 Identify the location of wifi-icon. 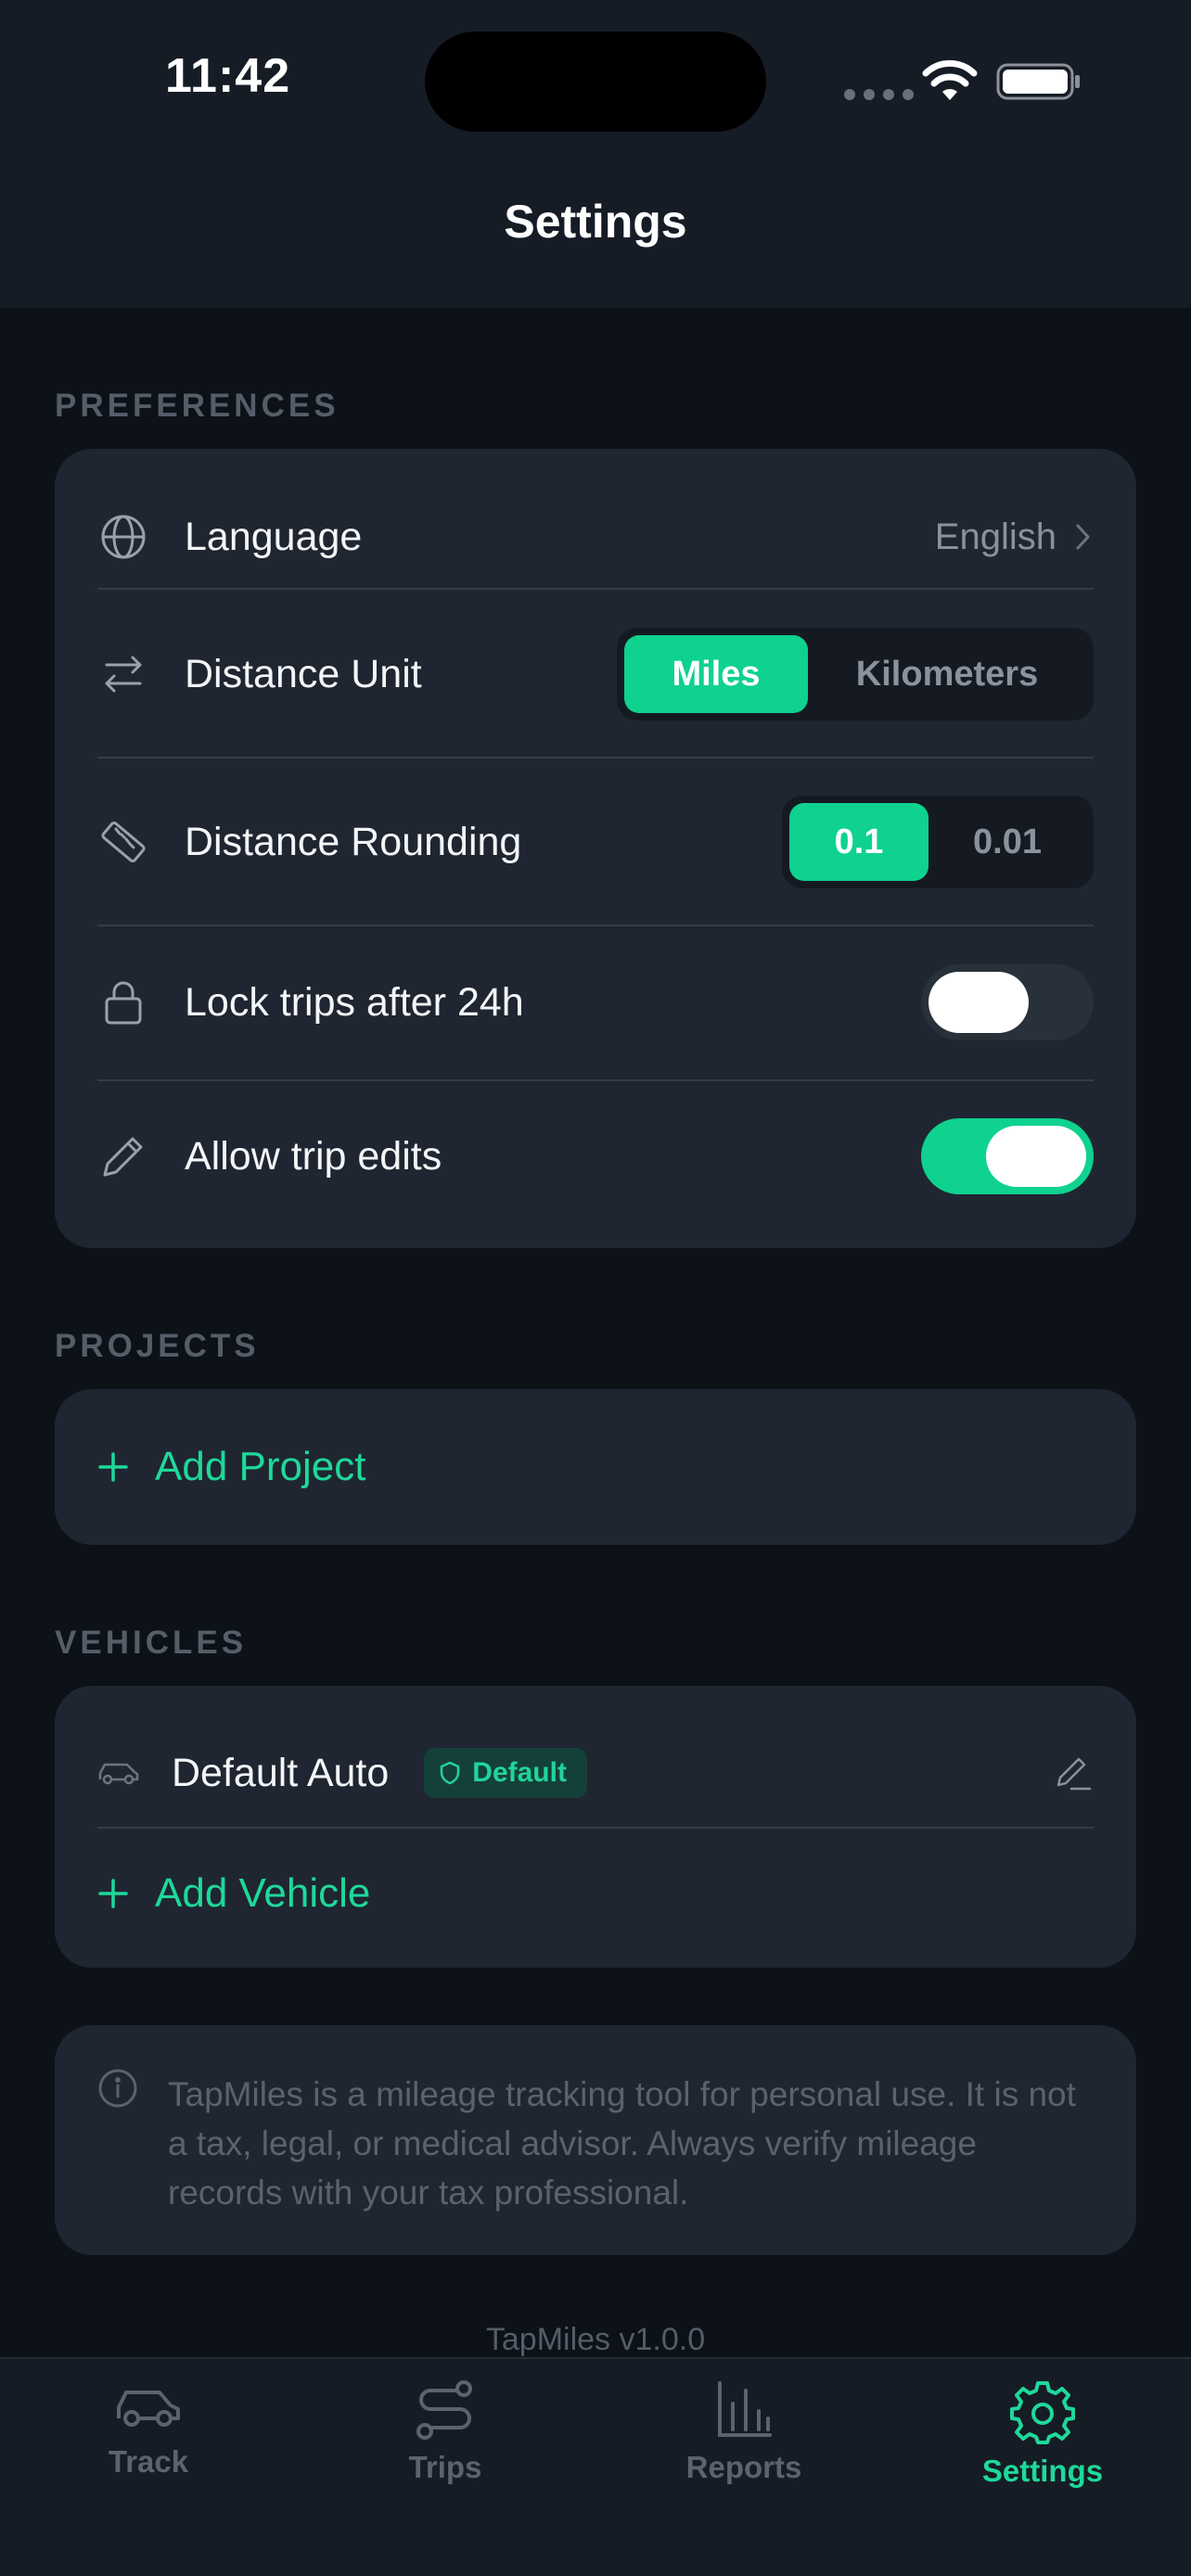
(950, 80).